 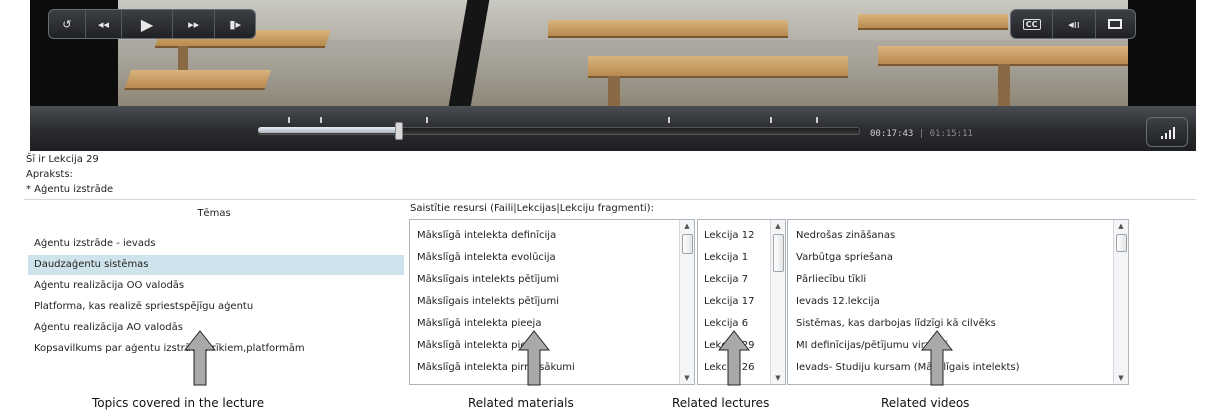 What do you see at coordinates (777, 302) in the screenshot?
I see `lectures-scrollbar: ▲ ▼` at bounding box center [777, 302].